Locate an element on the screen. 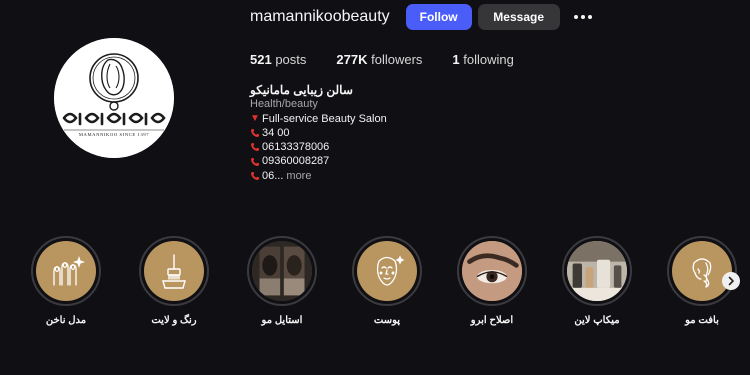  bio-line: 34 00 is located at coordinates (380, 133).